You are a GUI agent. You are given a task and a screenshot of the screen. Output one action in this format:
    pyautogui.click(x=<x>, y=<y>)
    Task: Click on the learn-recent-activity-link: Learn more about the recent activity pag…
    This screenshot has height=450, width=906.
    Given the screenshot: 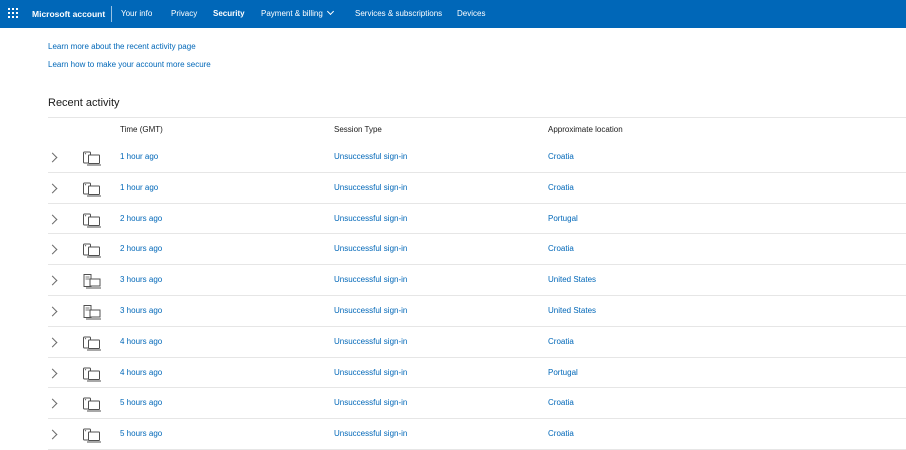 What is the action you would take?
    pyautogui.click(x=122, y=46)
    